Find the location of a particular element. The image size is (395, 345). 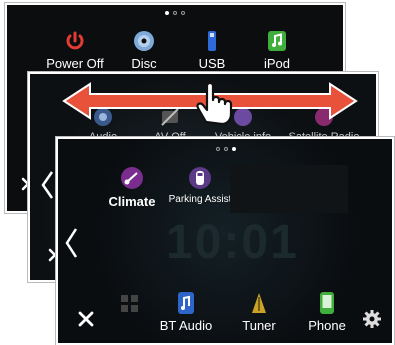

ipod-button: iPod is located at coordinates (277, 50).